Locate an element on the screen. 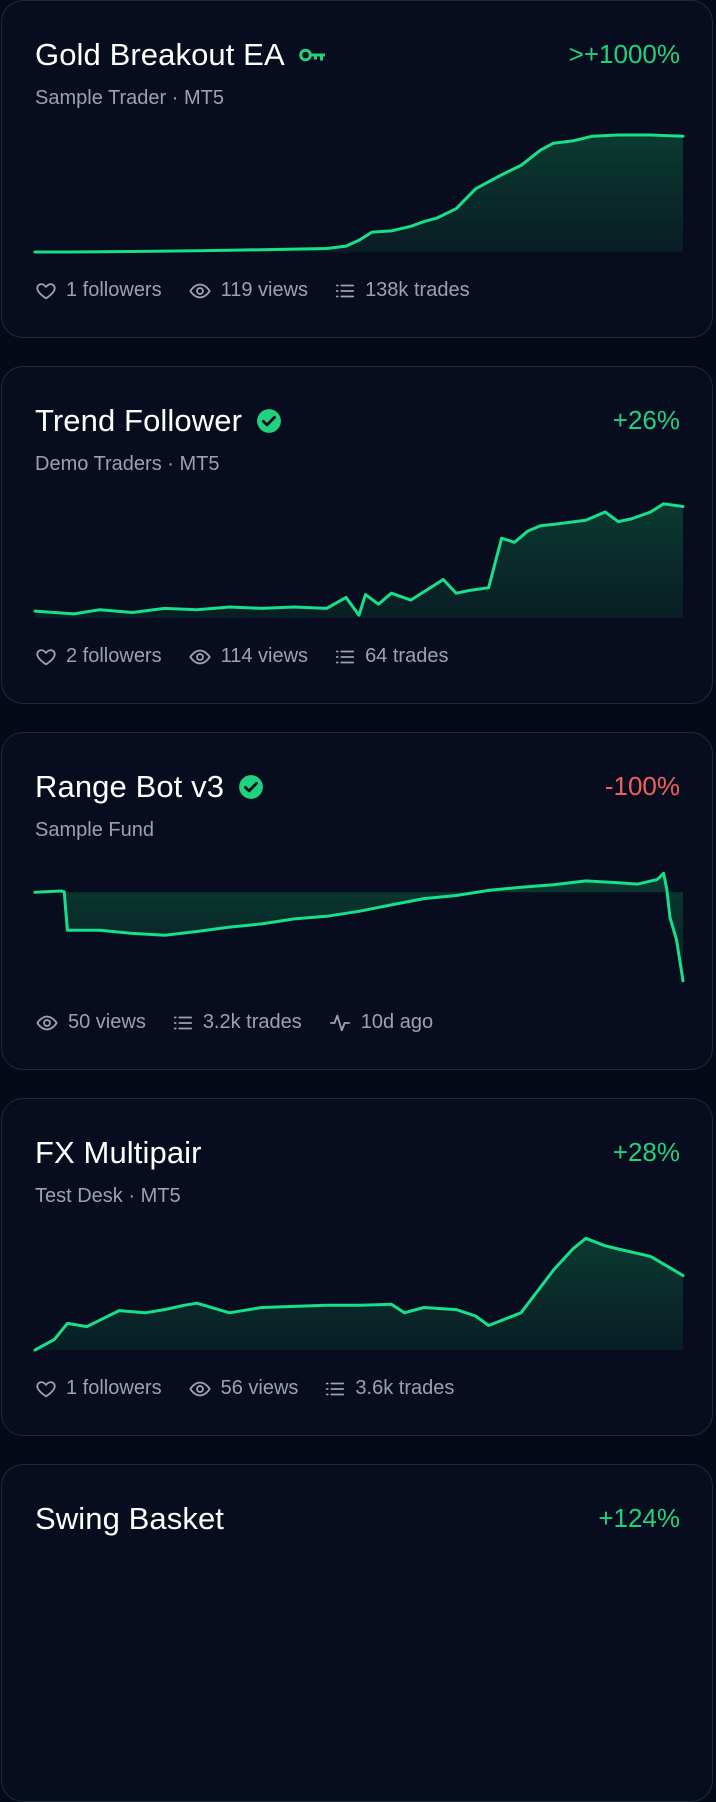  stat-item: 2 followers is located at coordinates (98, 656).